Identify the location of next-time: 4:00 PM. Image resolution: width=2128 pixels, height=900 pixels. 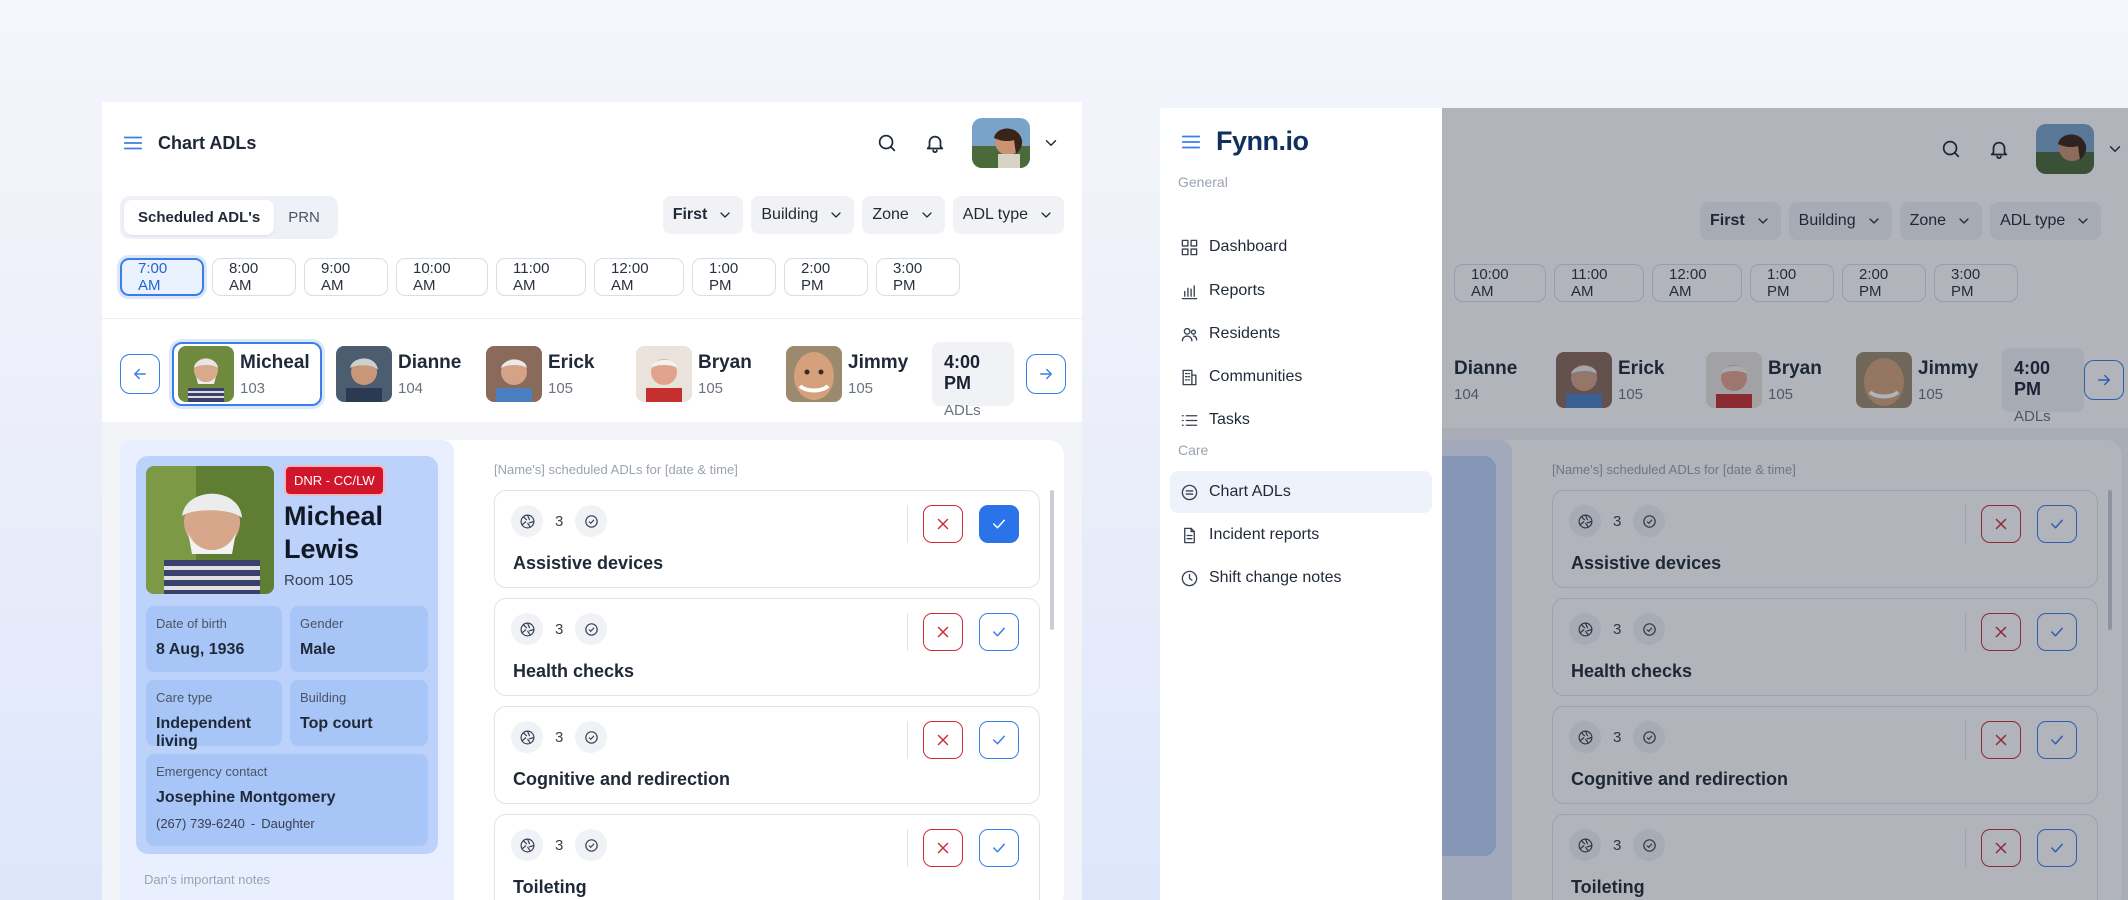
(962, 372).